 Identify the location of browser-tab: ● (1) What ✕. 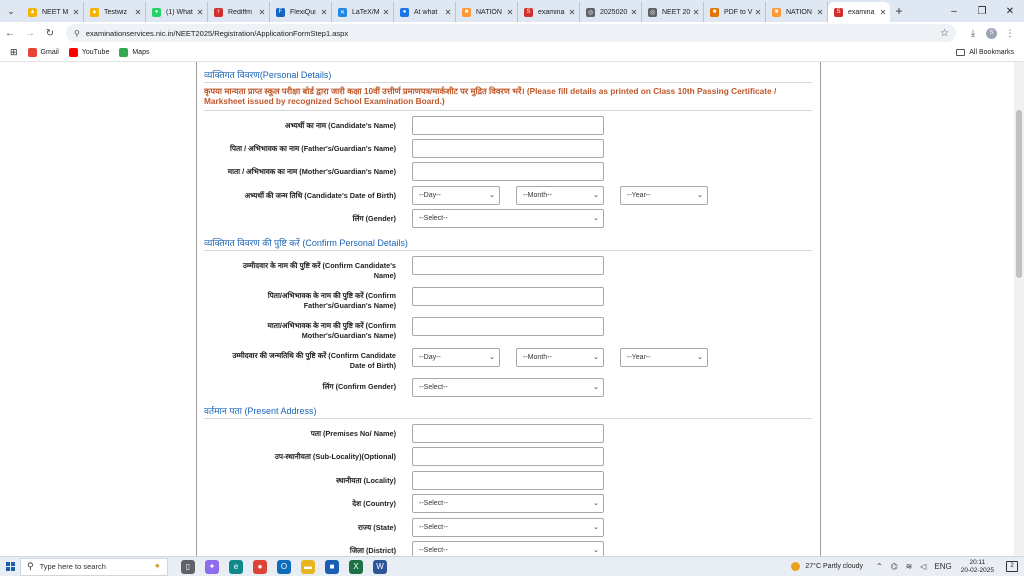
(177, 12).